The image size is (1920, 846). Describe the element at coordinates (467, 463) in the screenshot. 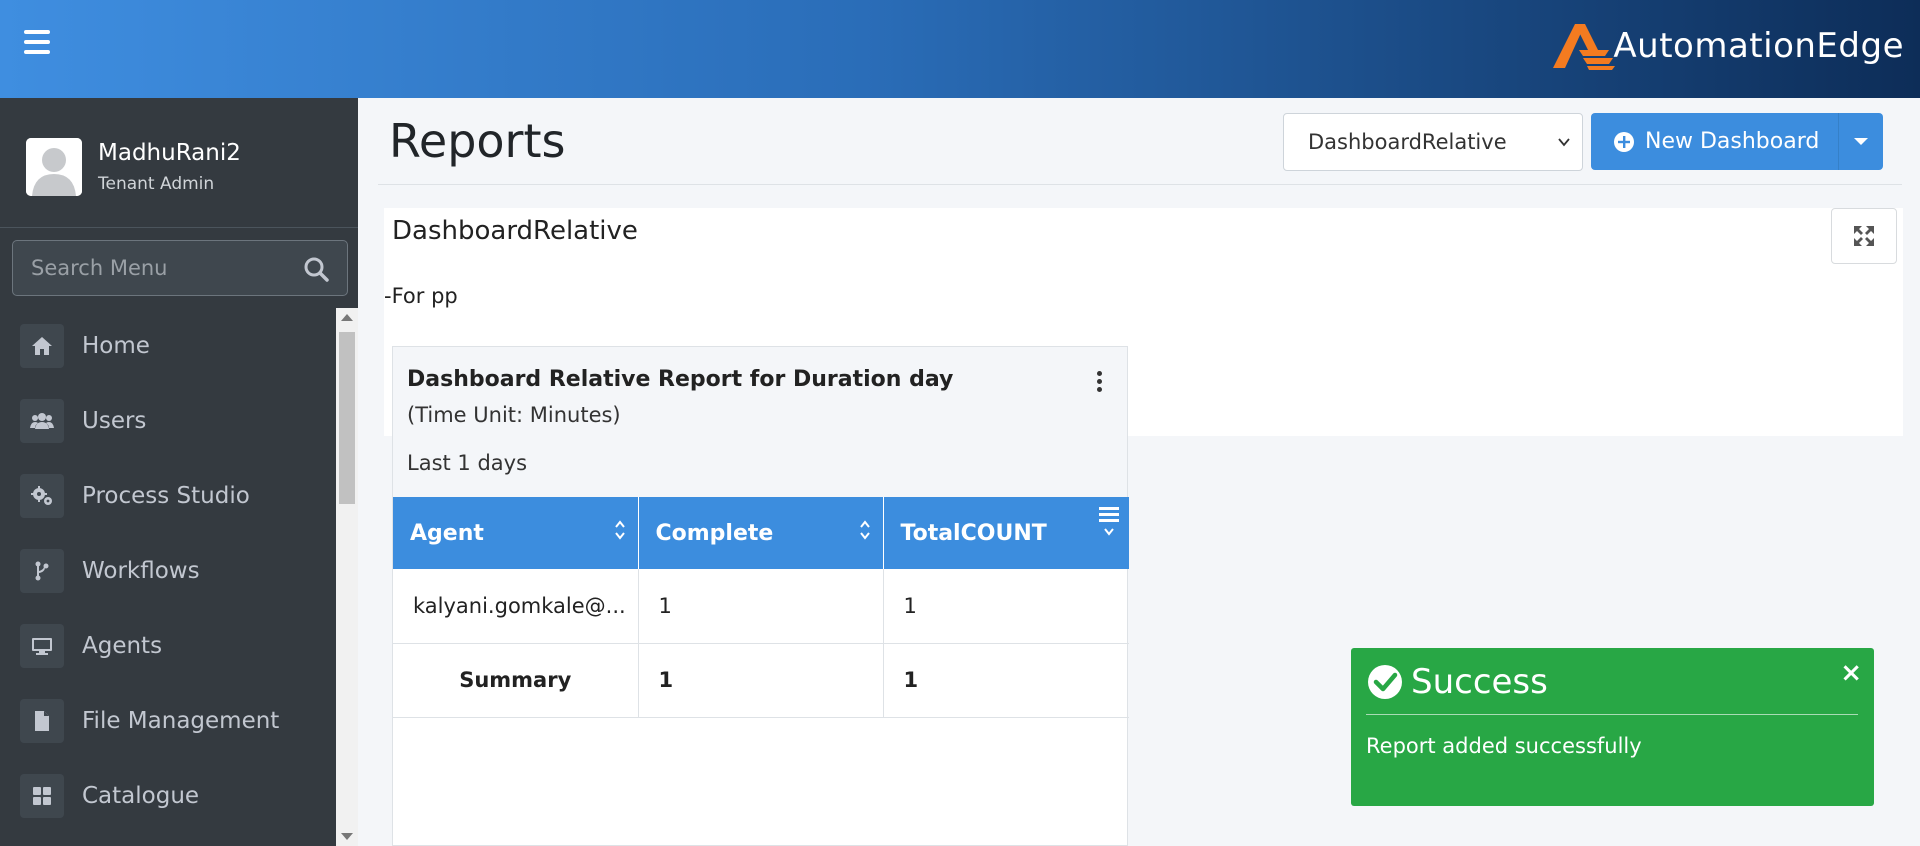

I see `report-range: Last 1 days` at that location.